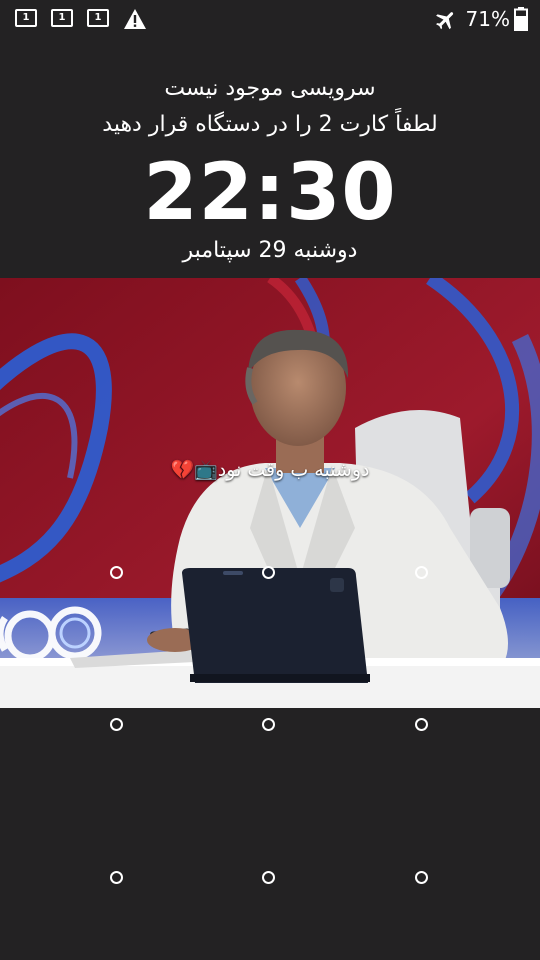 The height and width of the screenshot is (960, 540). Describe the element at coordinates (62, 18) in the screenshot. I see `sim-2-icon: 1` at that location.